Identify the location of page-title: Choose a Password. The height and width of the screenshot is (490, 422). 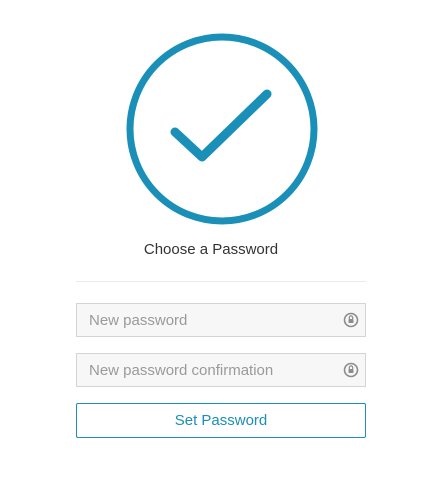
(211, 249).